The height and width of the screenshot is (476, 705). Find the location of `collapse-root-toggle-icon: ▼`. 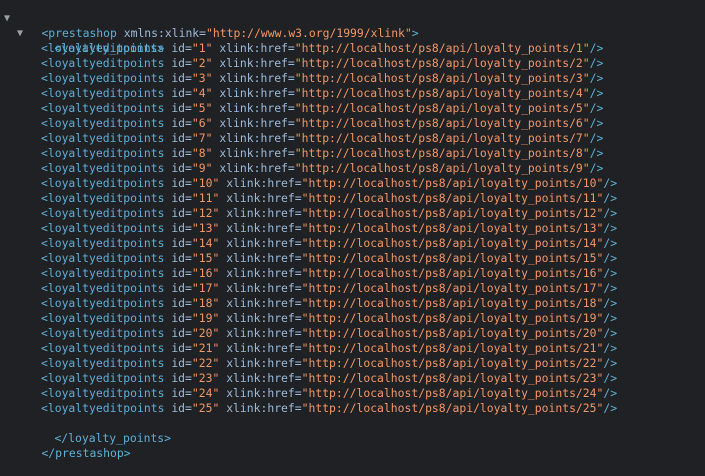

collapse-root-toggle-icon: ▼ is located at coordinates (7, 18).